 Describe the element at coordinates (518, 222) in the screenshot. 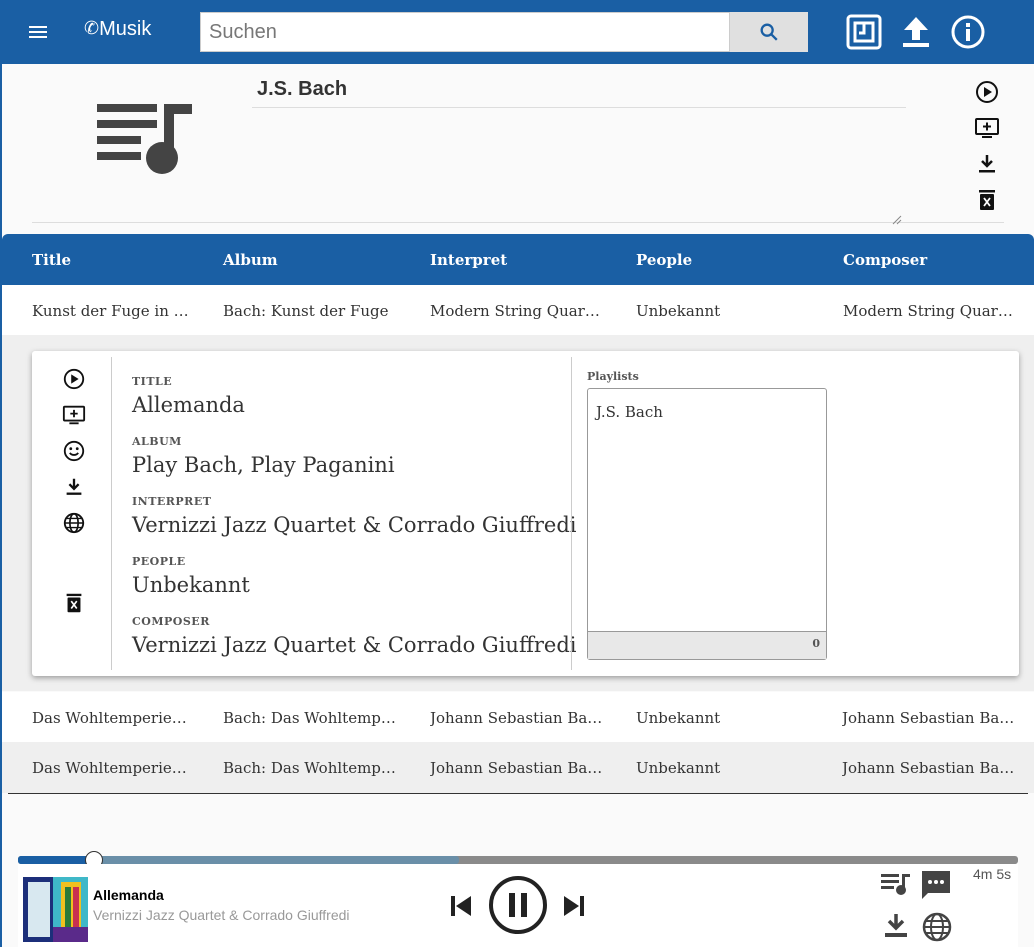

I see `playlist-description-field` at that location.